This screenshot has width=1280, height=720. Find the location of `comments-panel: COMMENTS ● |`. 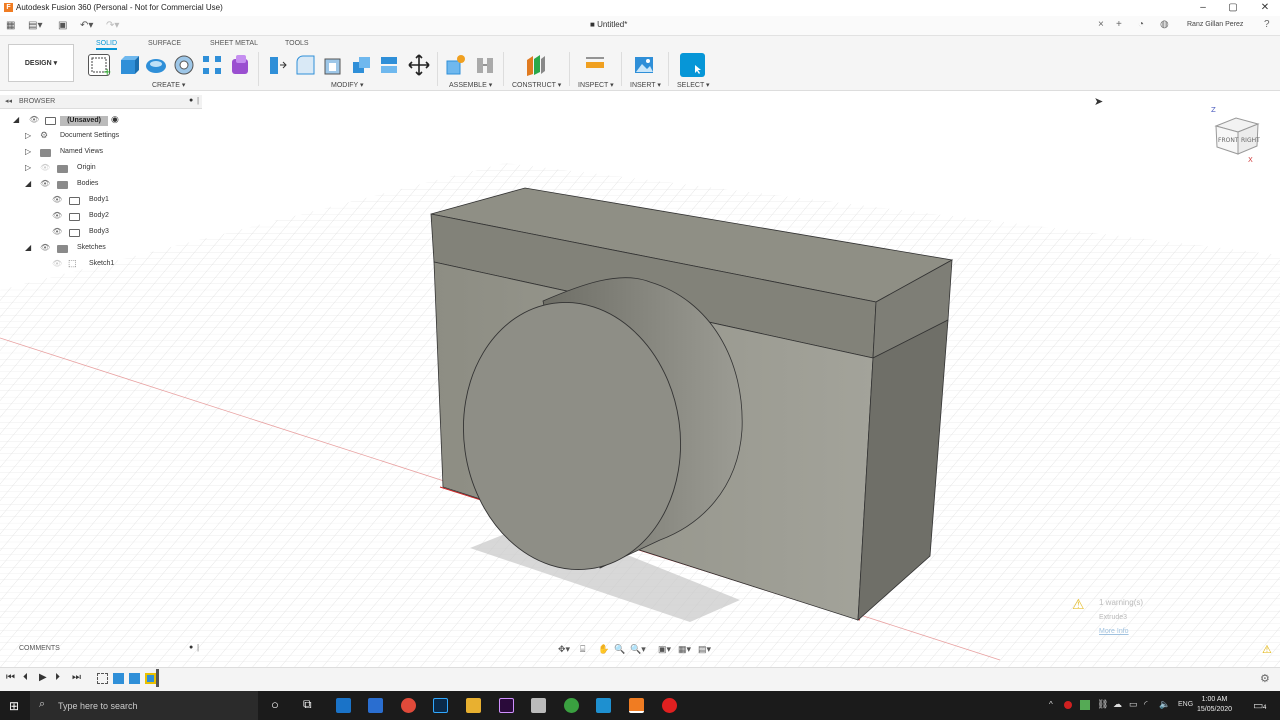

comments-panel: COMMENTS ● | is located at coordinates (101, 649).